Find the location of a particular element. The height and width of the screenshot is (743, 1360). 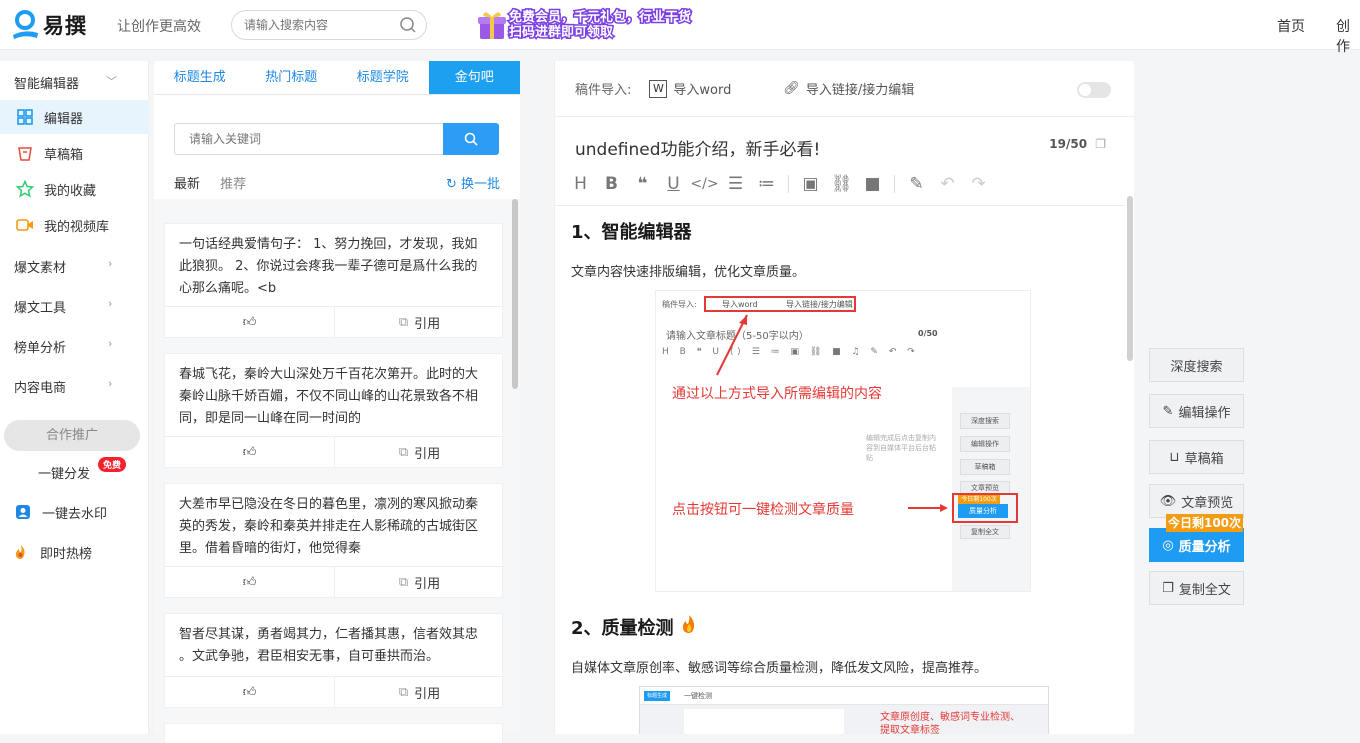

top-search is located at coordinates (329, 25).